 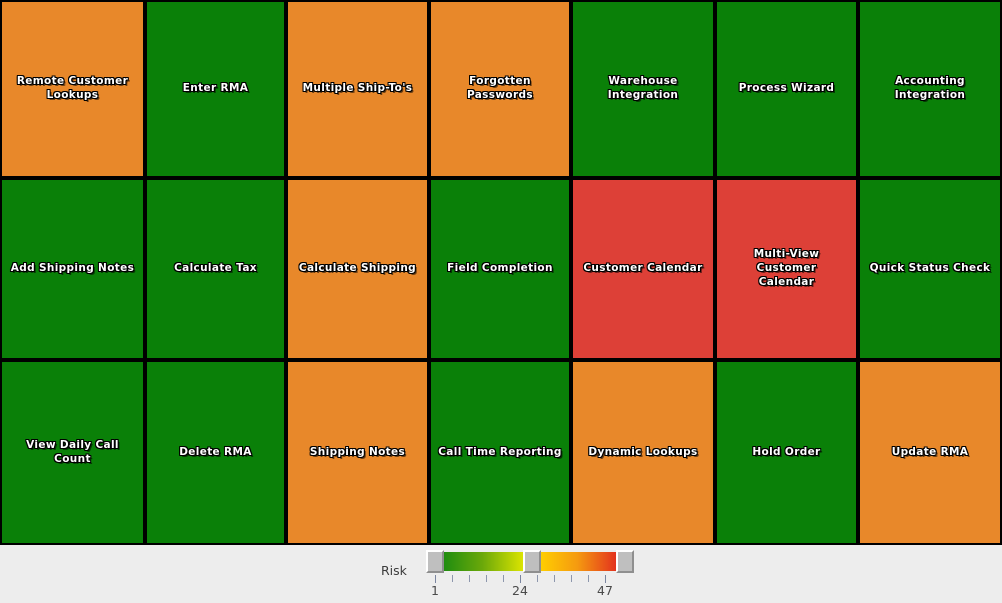 I want to click on treemap-cell-label: Call Time Reporting, so click(x=500, y=451).